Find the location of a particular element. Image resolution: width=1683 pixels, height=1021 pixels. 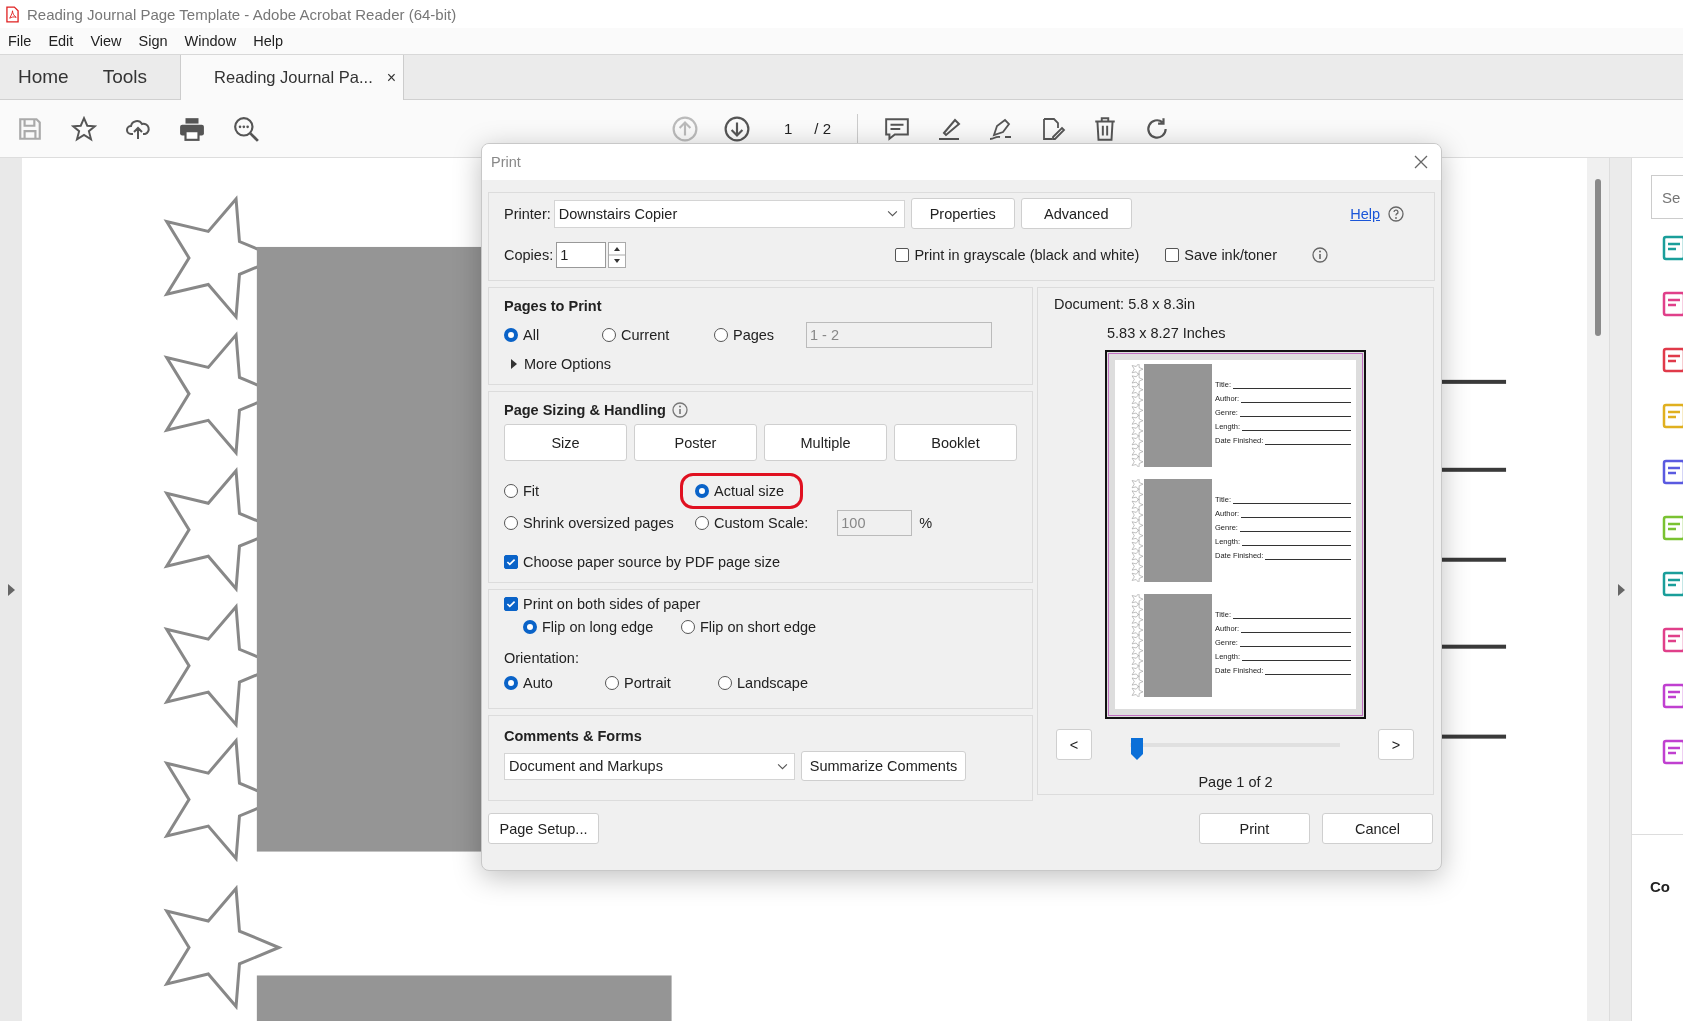

checkbox-label: Choose paper source by PDF page size is located at coordinates (652, 562).